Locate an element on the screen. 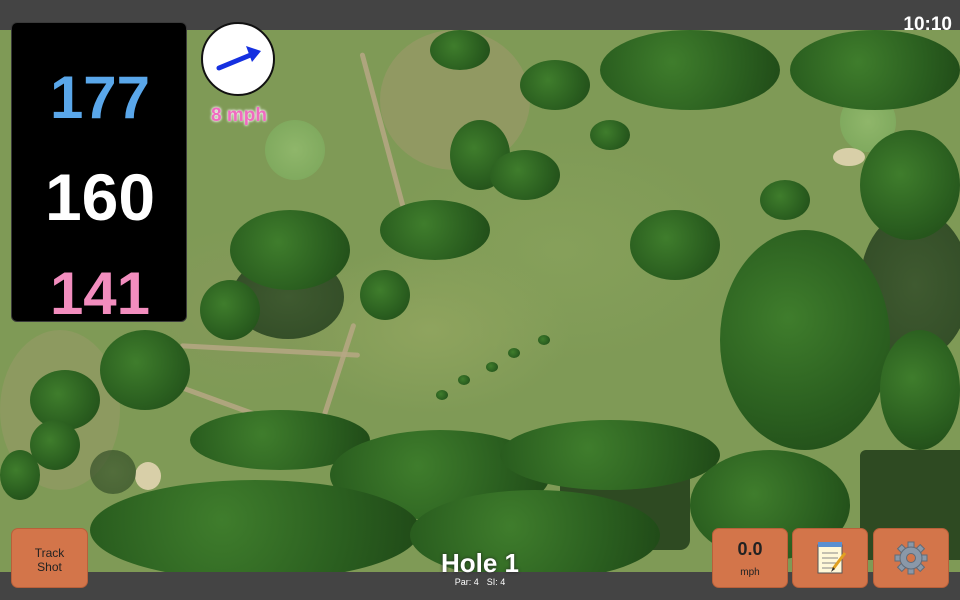 This screenshot has height=600, width=960. stroke-index-label: SI: 4 is located at coordinates (496, 582).